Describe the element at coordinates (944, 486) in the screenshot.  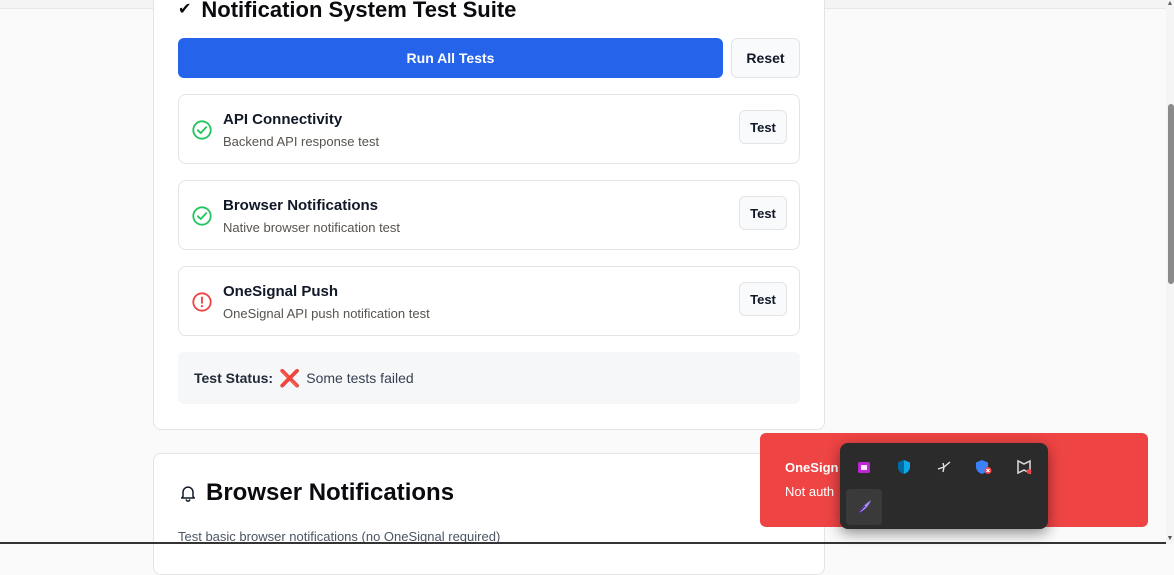
I see `system-tray-flyout` at that location.